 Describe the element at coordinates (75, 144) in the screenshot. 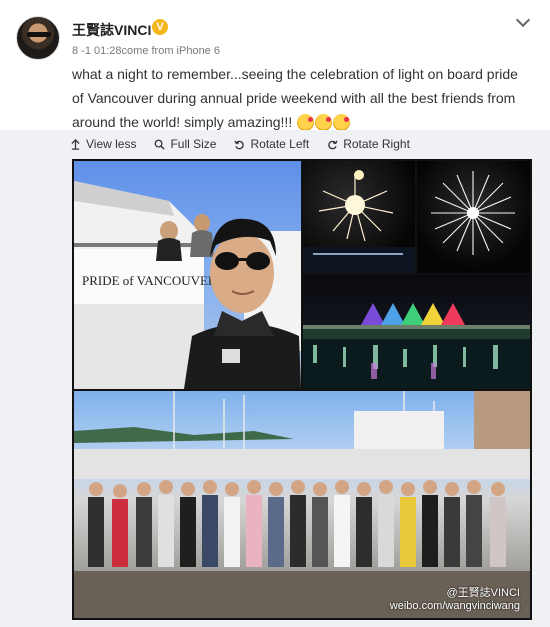

I see `arrow-up-icon` at that location.